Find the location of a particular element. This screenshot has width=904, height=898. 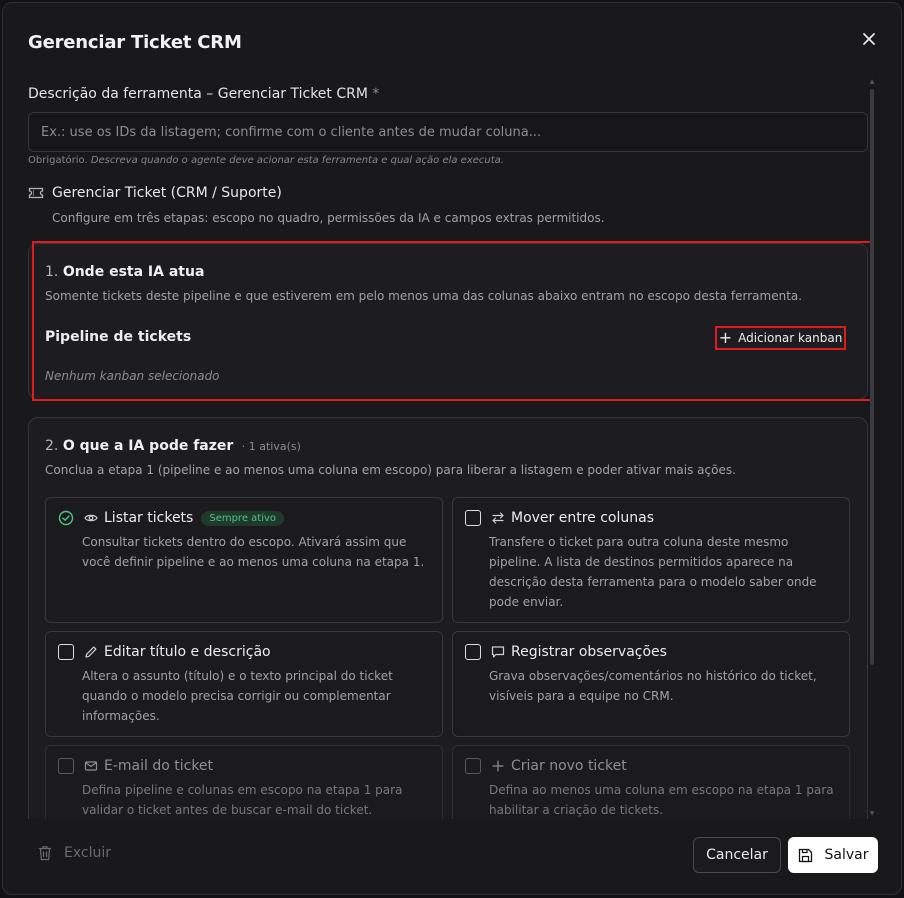

active-count: · 1 ativa(s) is located at coordinates (271, 446).